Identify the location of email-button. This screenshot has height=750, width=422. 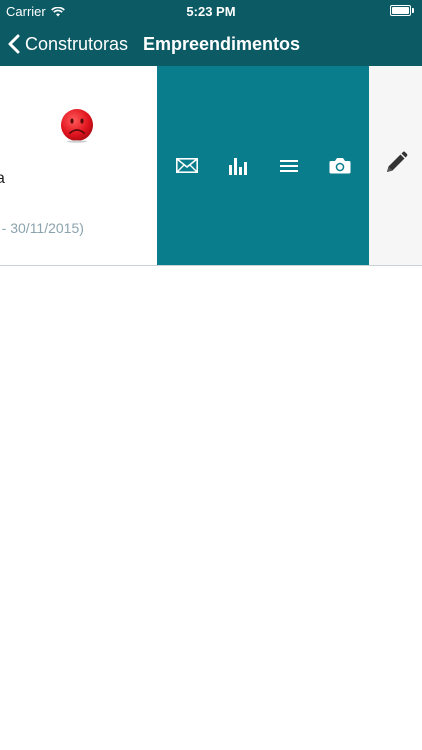
(187, 166).